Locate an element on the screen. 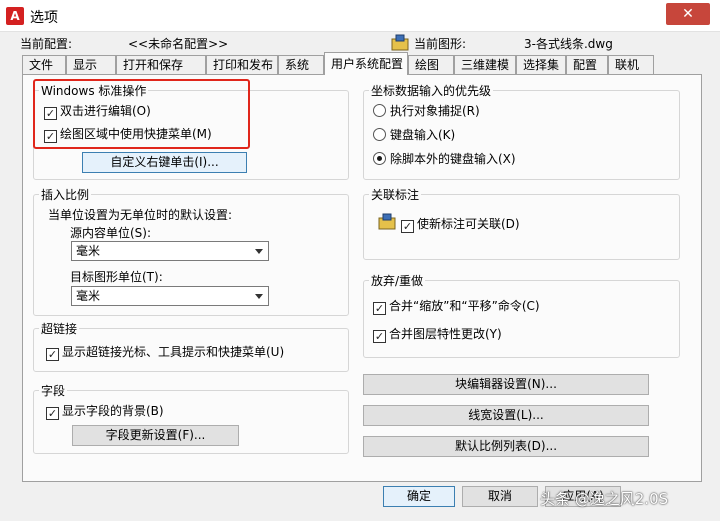 This screenshot has width=720, height=521. coord-option-osnap: 执行对象捕捉(R) is located at coordinates (426, 111).